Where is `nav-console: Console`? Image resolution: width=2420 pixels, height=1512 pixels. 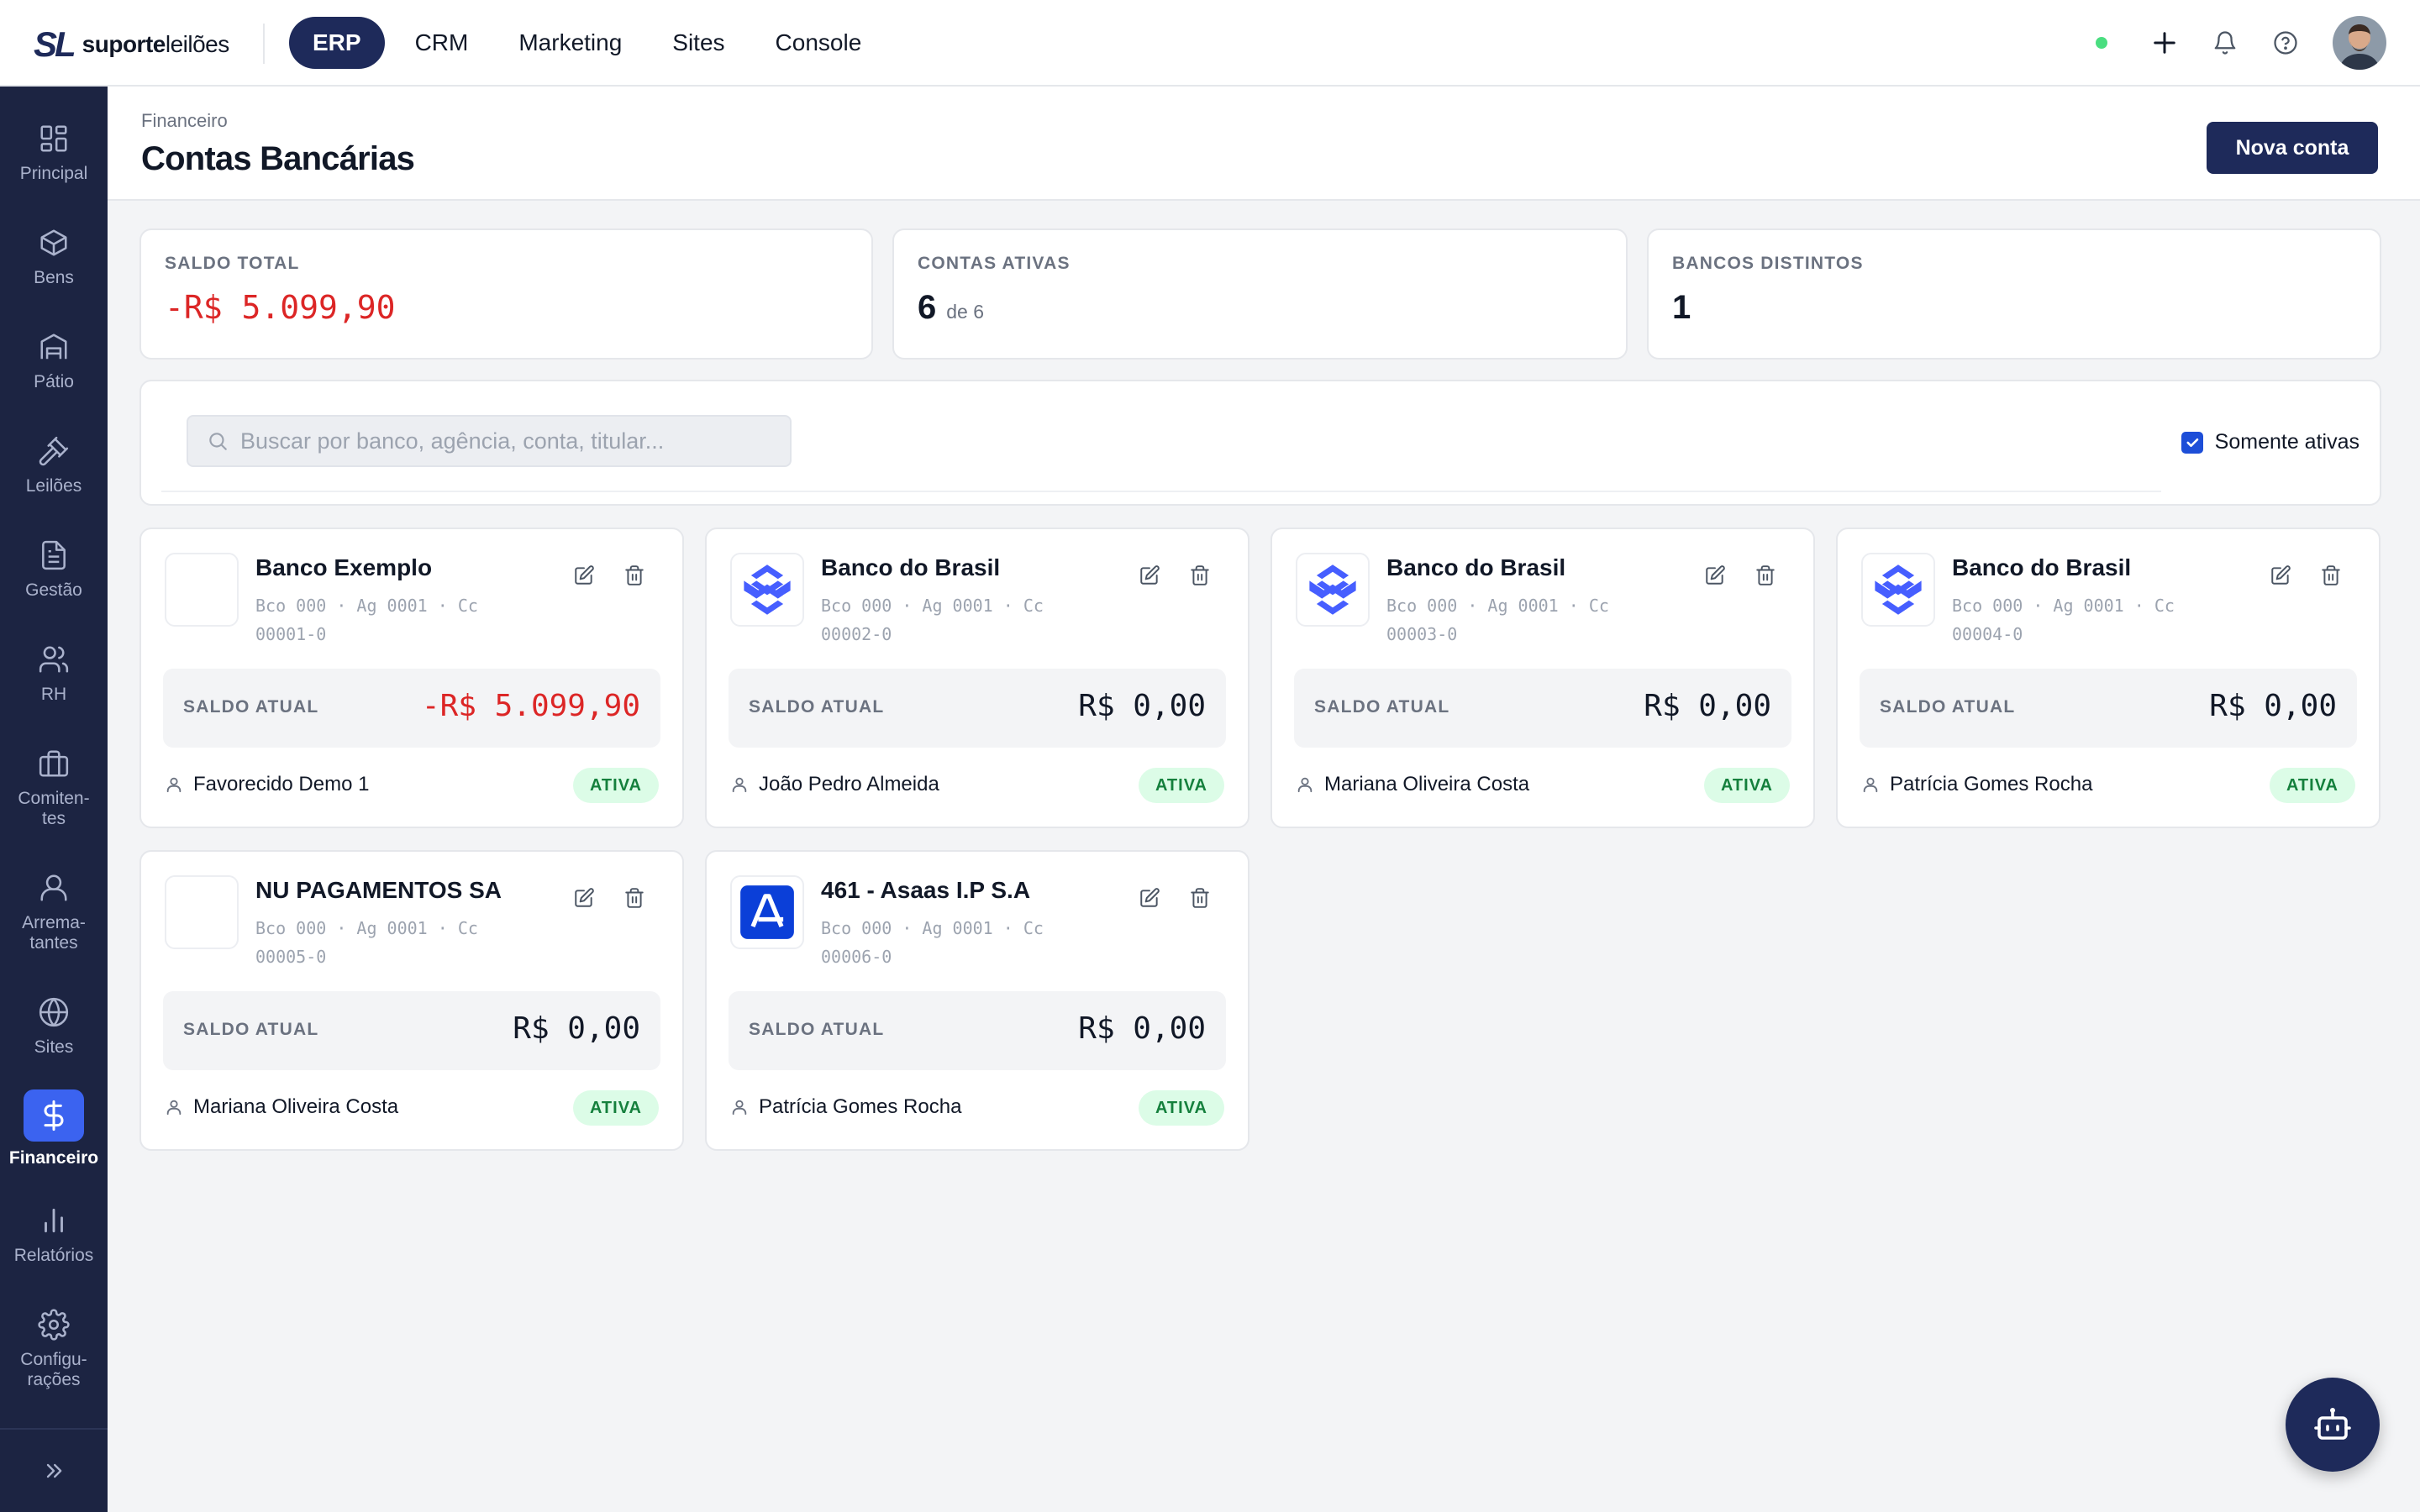 nav-console: Console is located at coordinates (819, 43).